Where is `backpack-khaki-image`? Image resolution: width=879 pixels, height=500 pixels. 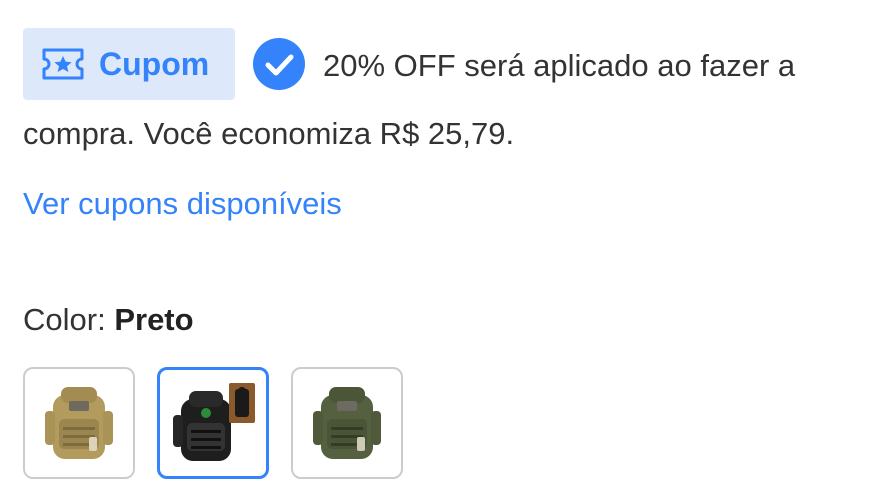 backpack-khaki-image is located at coordinates (79, 423).